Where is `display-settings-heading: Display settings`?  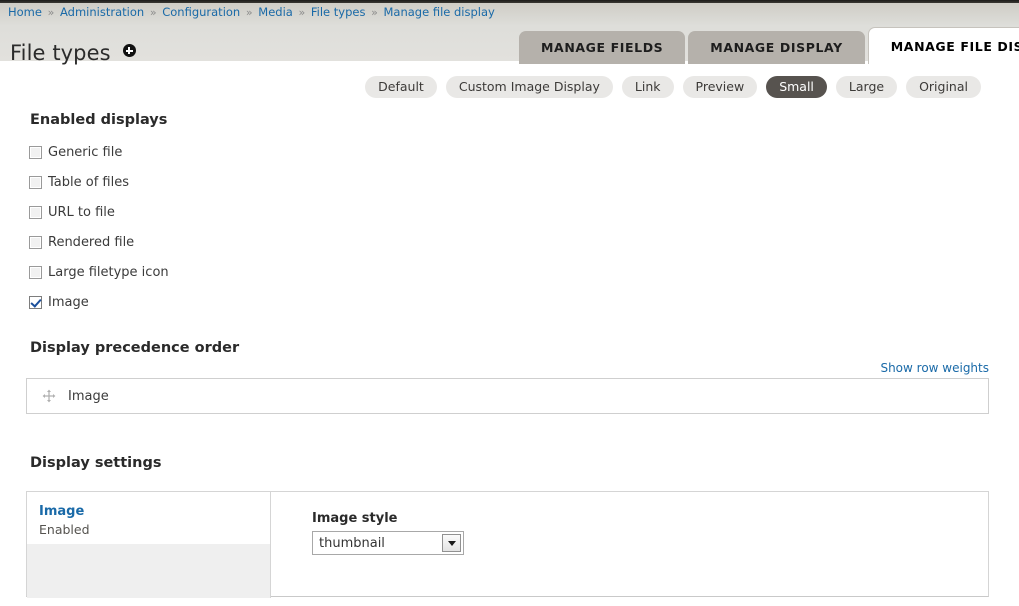
display-settings-heading: Display settings is located at coordinates (96, 463).